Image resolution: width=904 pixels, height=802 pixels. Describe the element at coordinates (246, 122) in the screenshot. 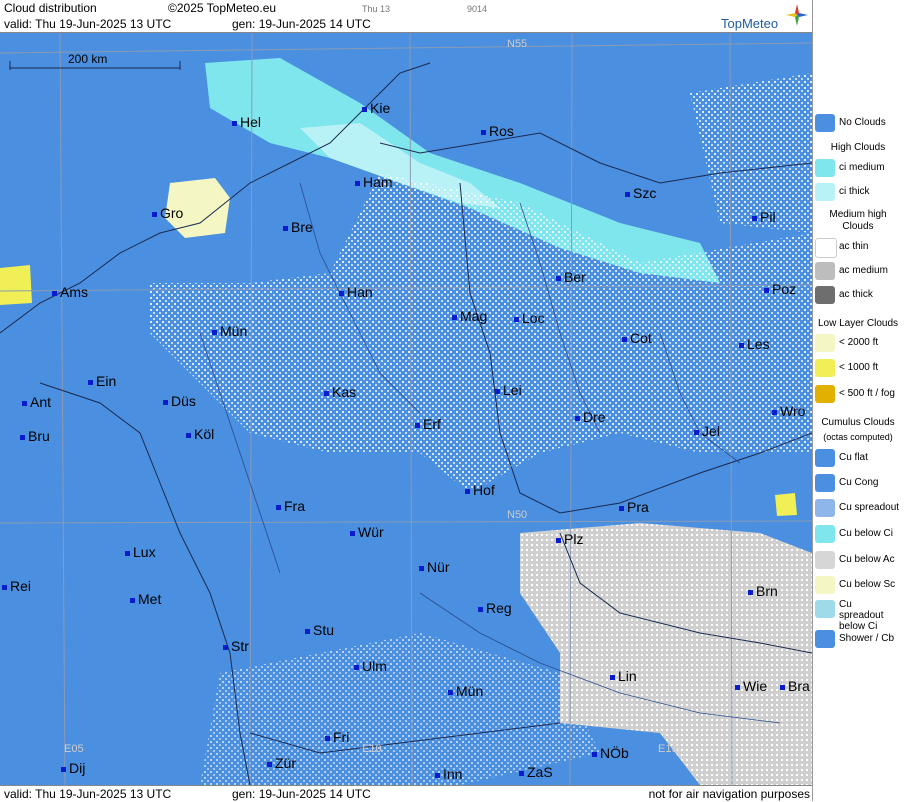

I see `city-marker: Hel` at that location.